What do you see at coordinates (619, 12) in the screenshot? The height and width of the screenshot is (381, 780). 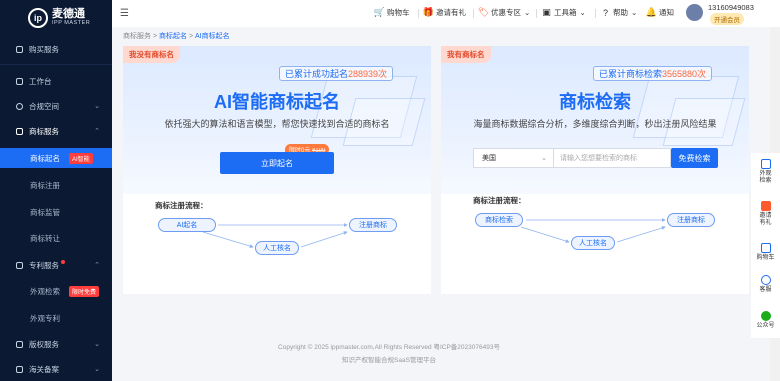 I see `help-menu: ? 帮助 ⌄` at bounding box center [619, 12].